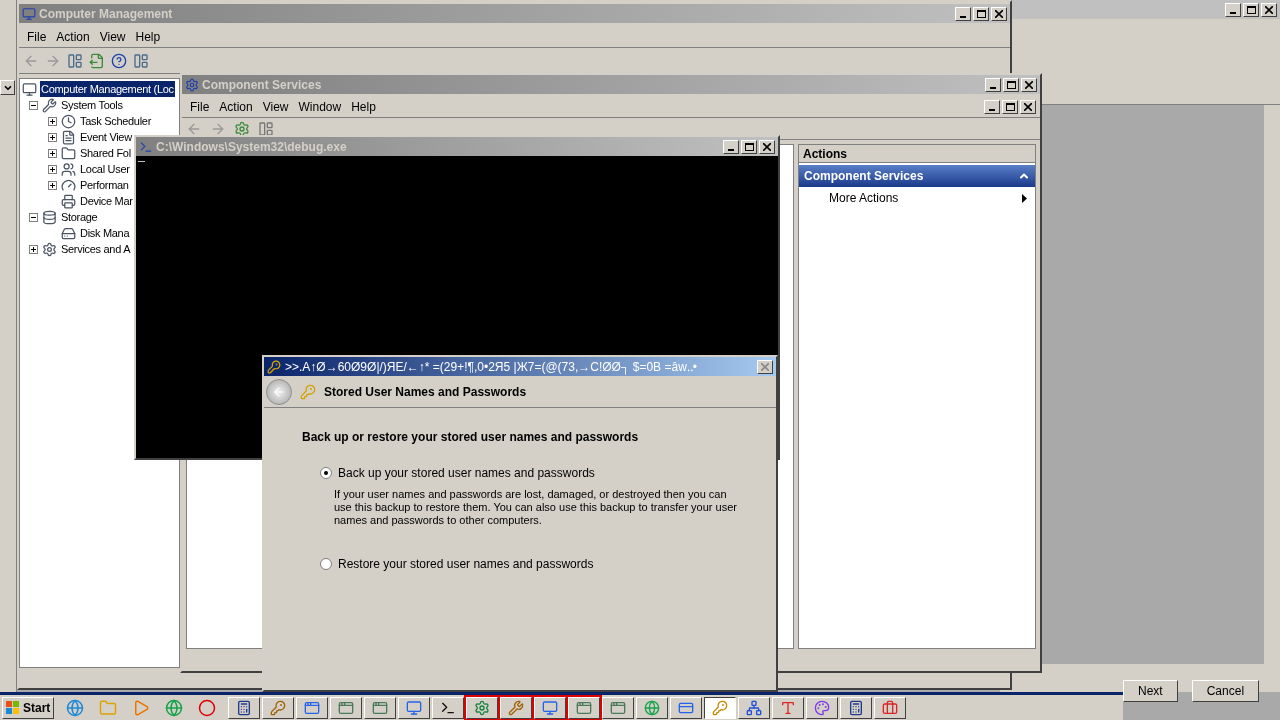 The width and height of the screenshot is (1280, 720). What do you see at coordinates (141, 60) in the screenshot?
I see `action-pane-icon` at bounding box center [141, 60].